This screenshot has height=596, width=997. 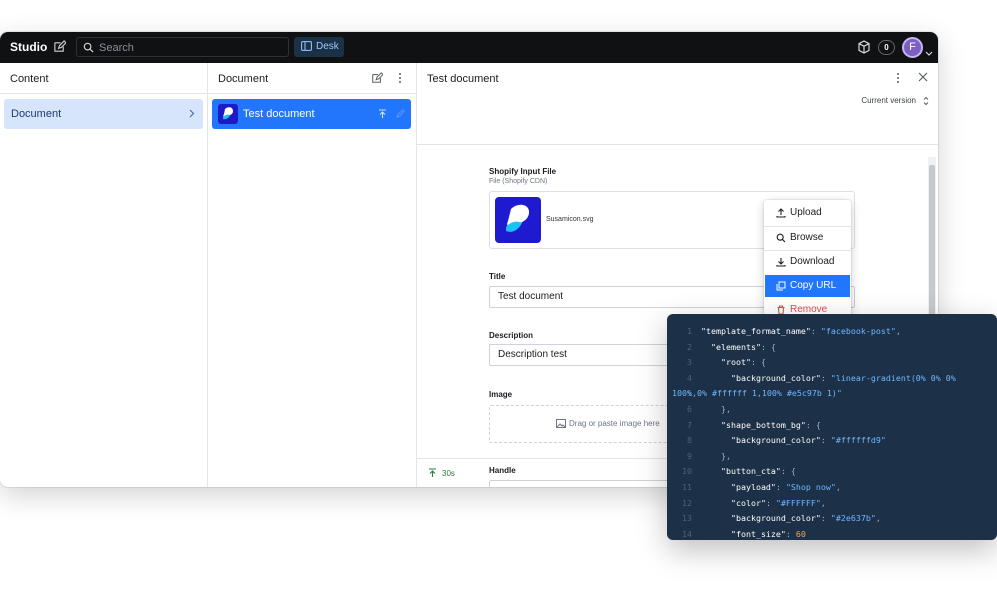 I want to click on file-options-menu: Upload Browse Download Copy URL Remove, so click(x=807, y=258).